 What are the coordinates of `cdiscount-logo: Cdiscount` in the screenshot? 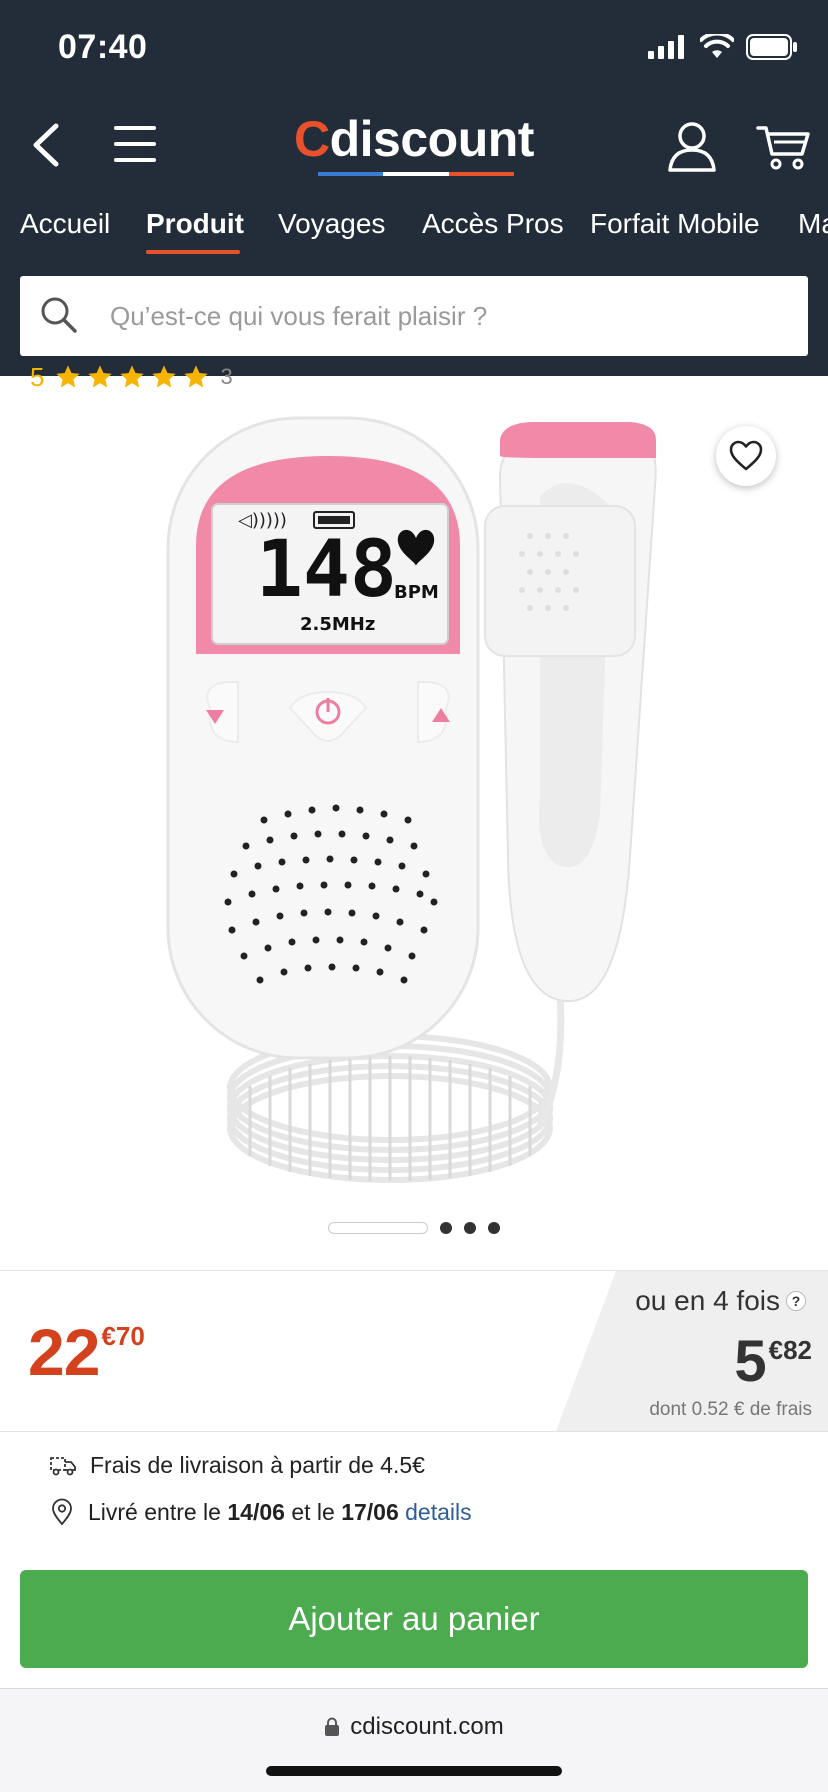 It's located at (414, 145).